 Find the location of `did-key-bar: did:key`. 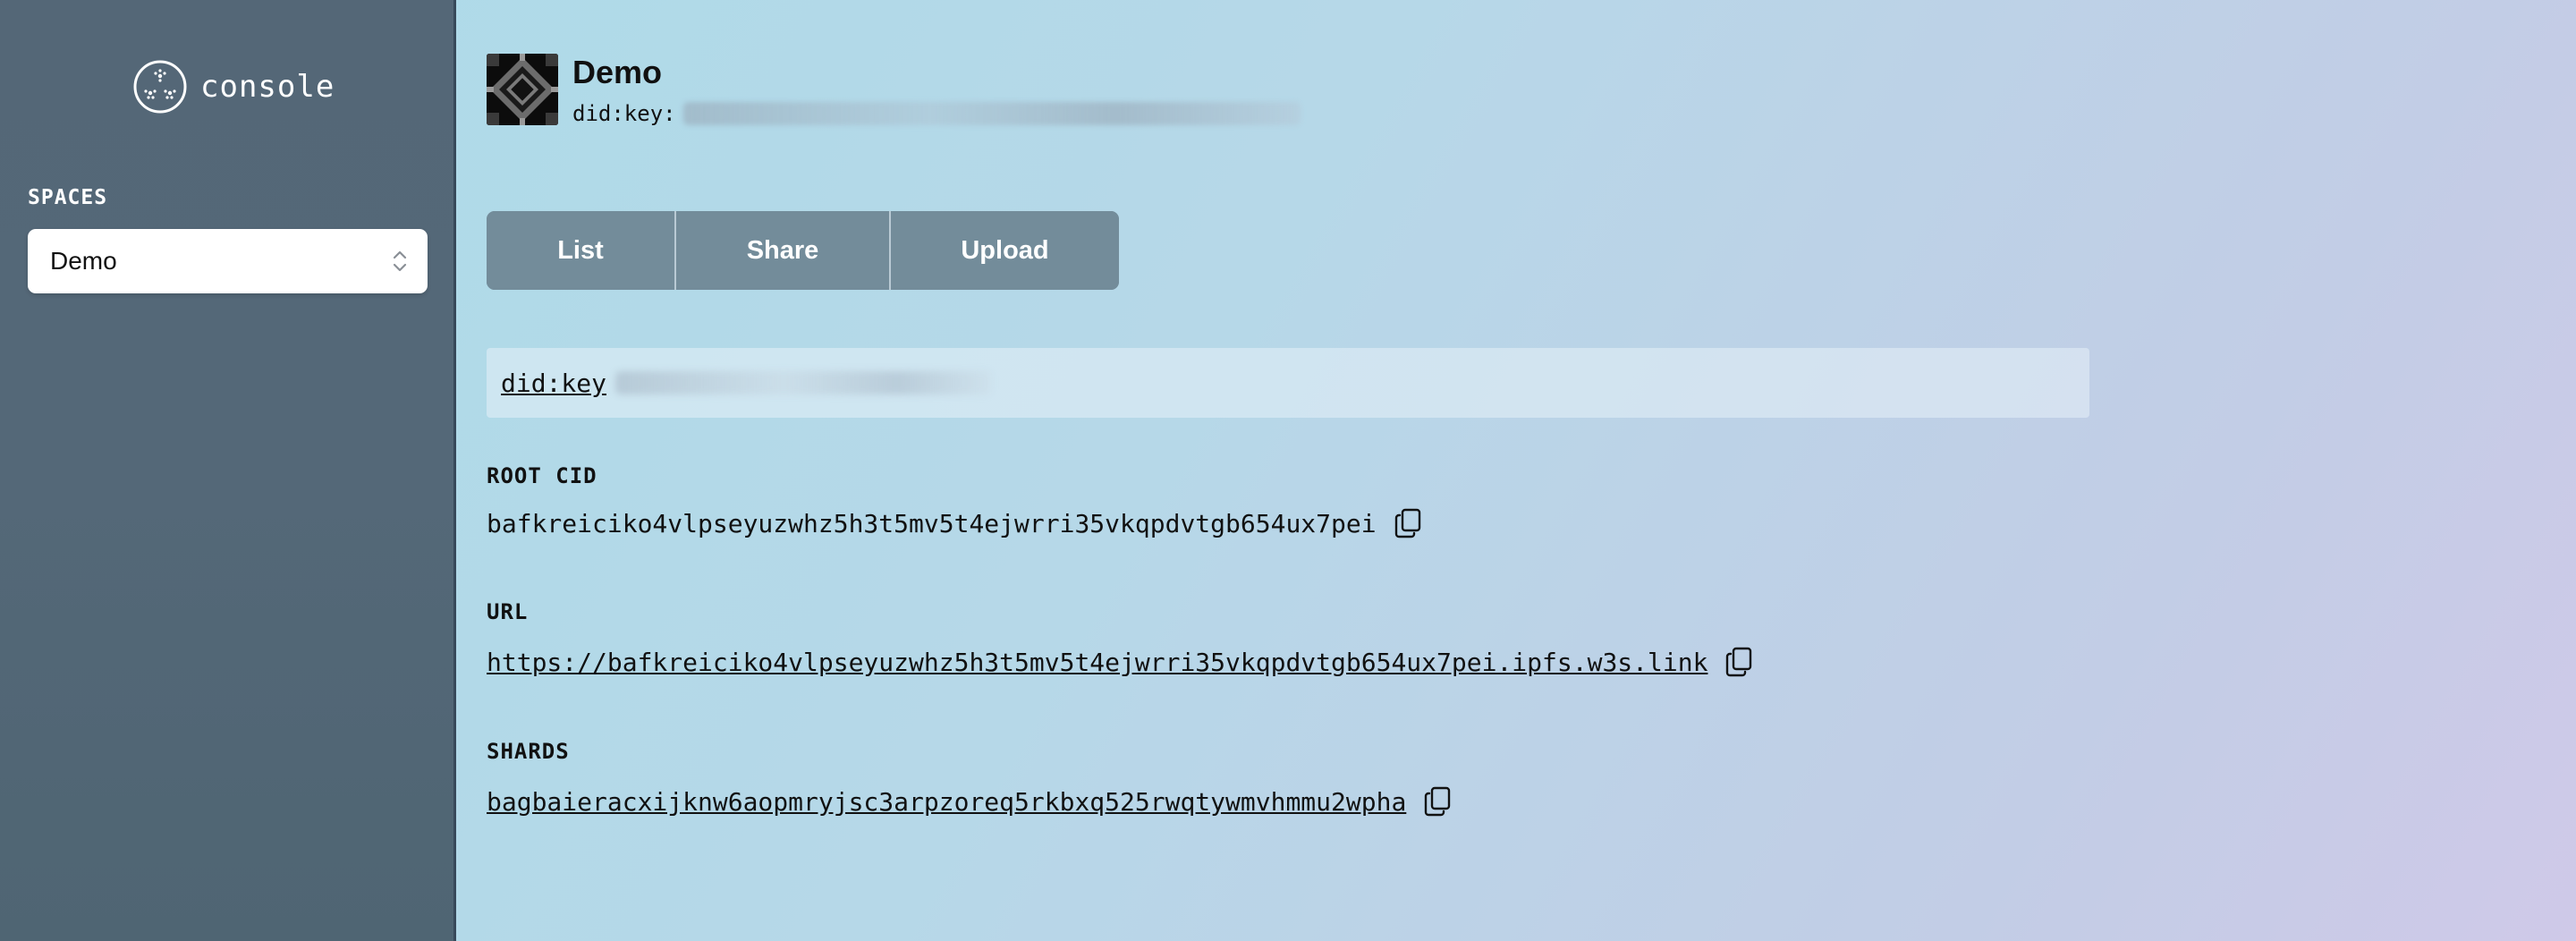

did-key-bar: did:key is located at coordinates (1288, 383).